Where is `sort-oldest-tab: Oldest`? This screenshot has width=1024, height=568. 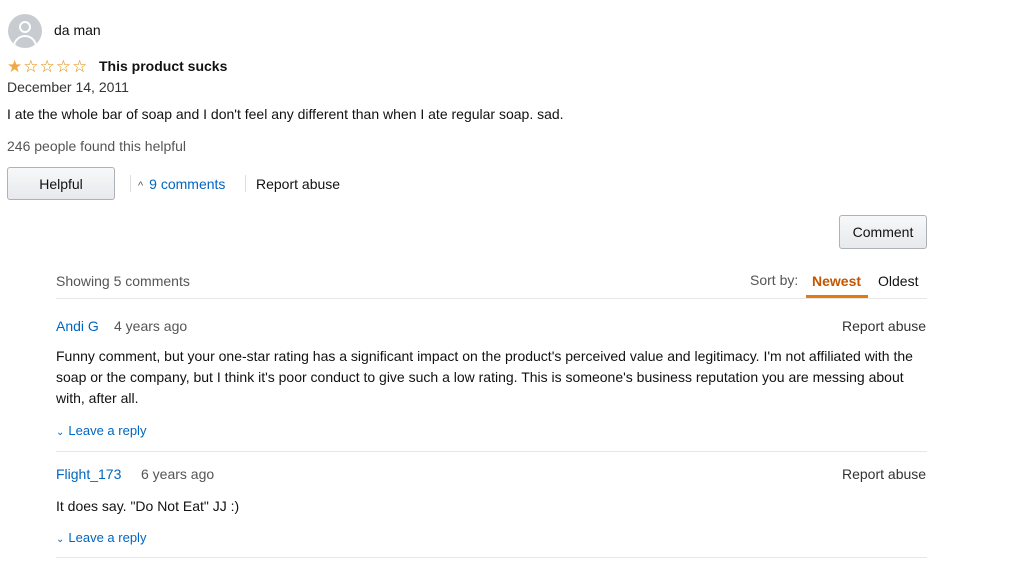
sort-oldest-tab: Oldest is located at coordinates (898, 281).